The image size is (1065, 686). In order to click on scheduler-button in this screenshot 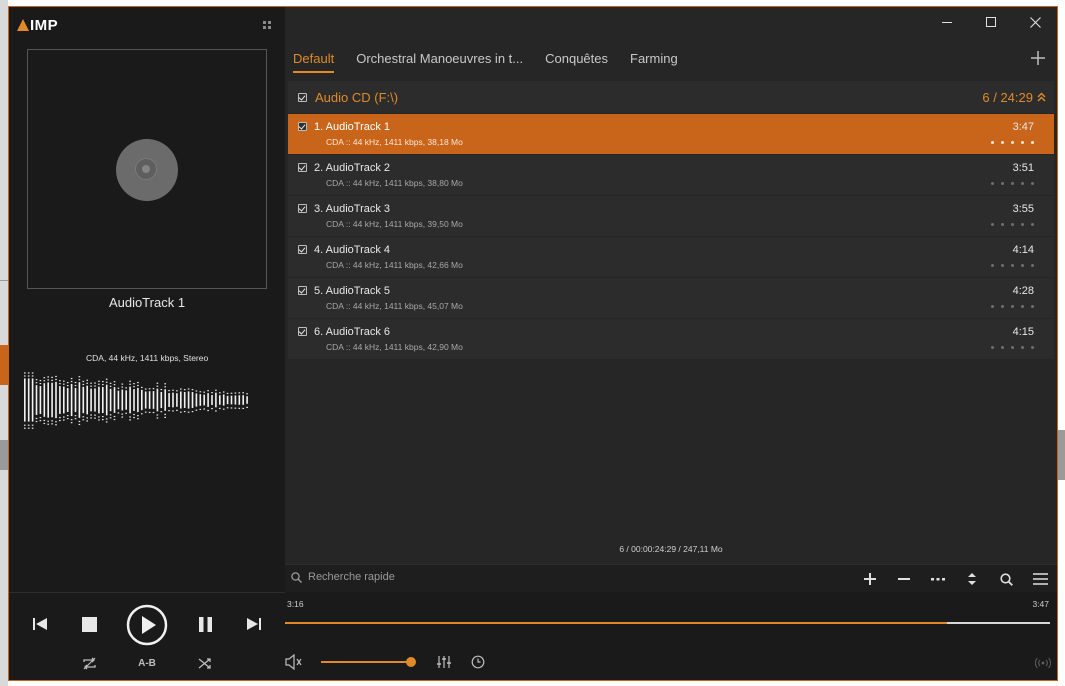, I will do `click(478, 664)`.